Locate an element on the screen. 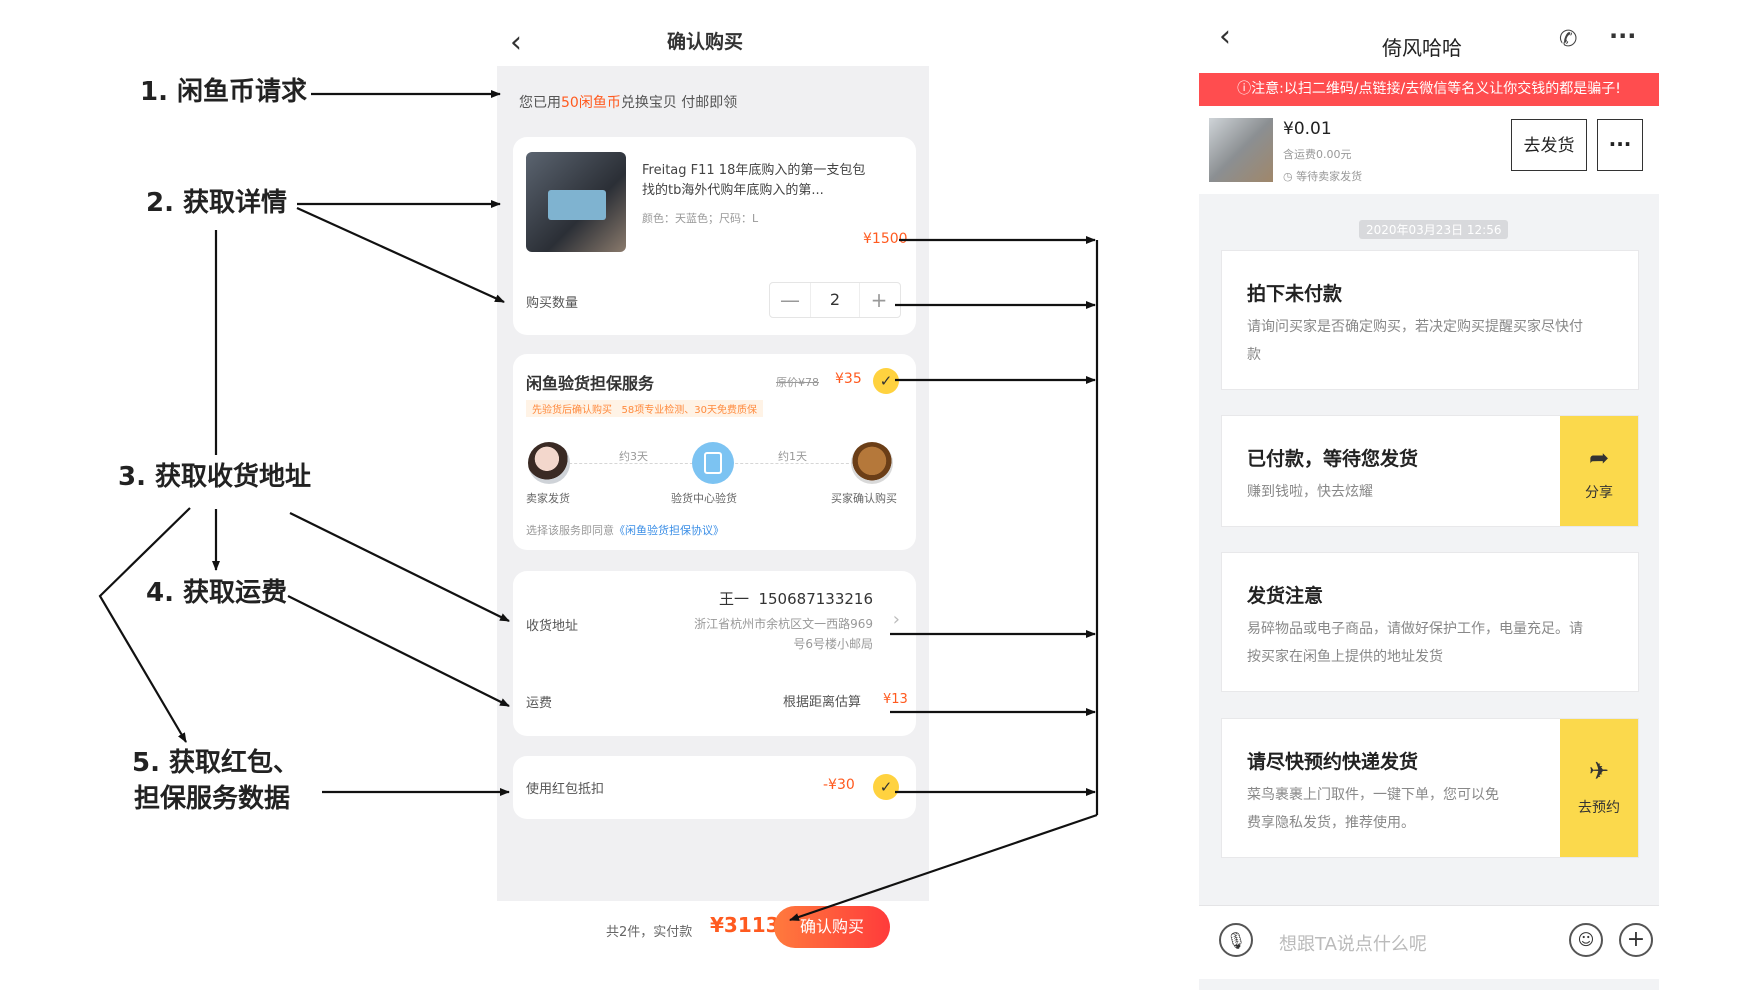 This screenshot has height=990, width=1758. status-card-paid: 已付款，等待您发货 赚到钱啦，快去炫耀 ➦ 分享 is located at coordinates (1430, 471).